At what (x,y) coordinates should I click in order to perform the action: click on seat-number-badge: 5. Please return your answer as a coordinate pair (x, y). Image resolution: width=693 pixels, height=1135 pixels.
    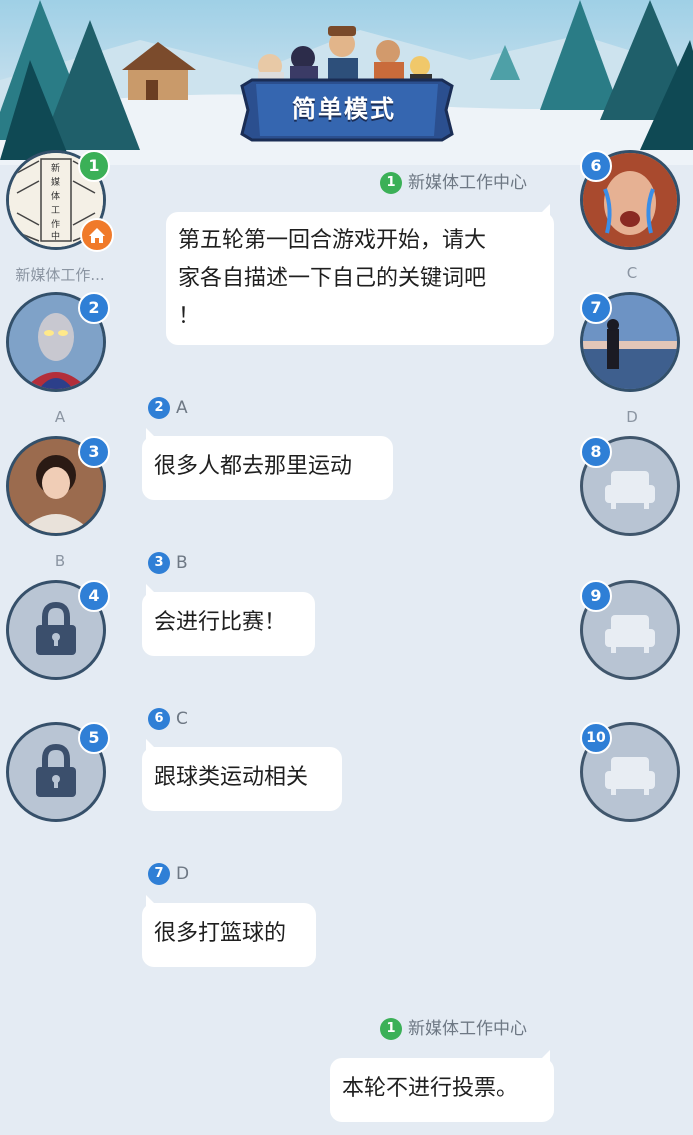
    Looking at the image, I should click on (94, 738).